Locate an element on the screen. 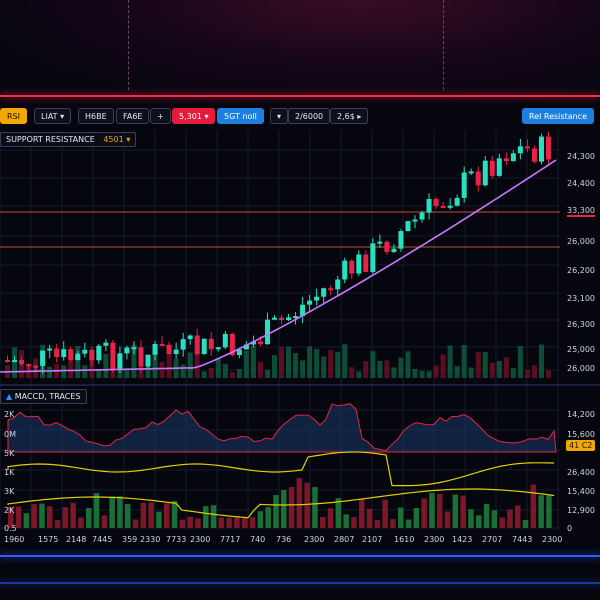 The width and height of the screenshot is (600, 600). y-tick-left: 0.5 is located at coordinates (10, 528).